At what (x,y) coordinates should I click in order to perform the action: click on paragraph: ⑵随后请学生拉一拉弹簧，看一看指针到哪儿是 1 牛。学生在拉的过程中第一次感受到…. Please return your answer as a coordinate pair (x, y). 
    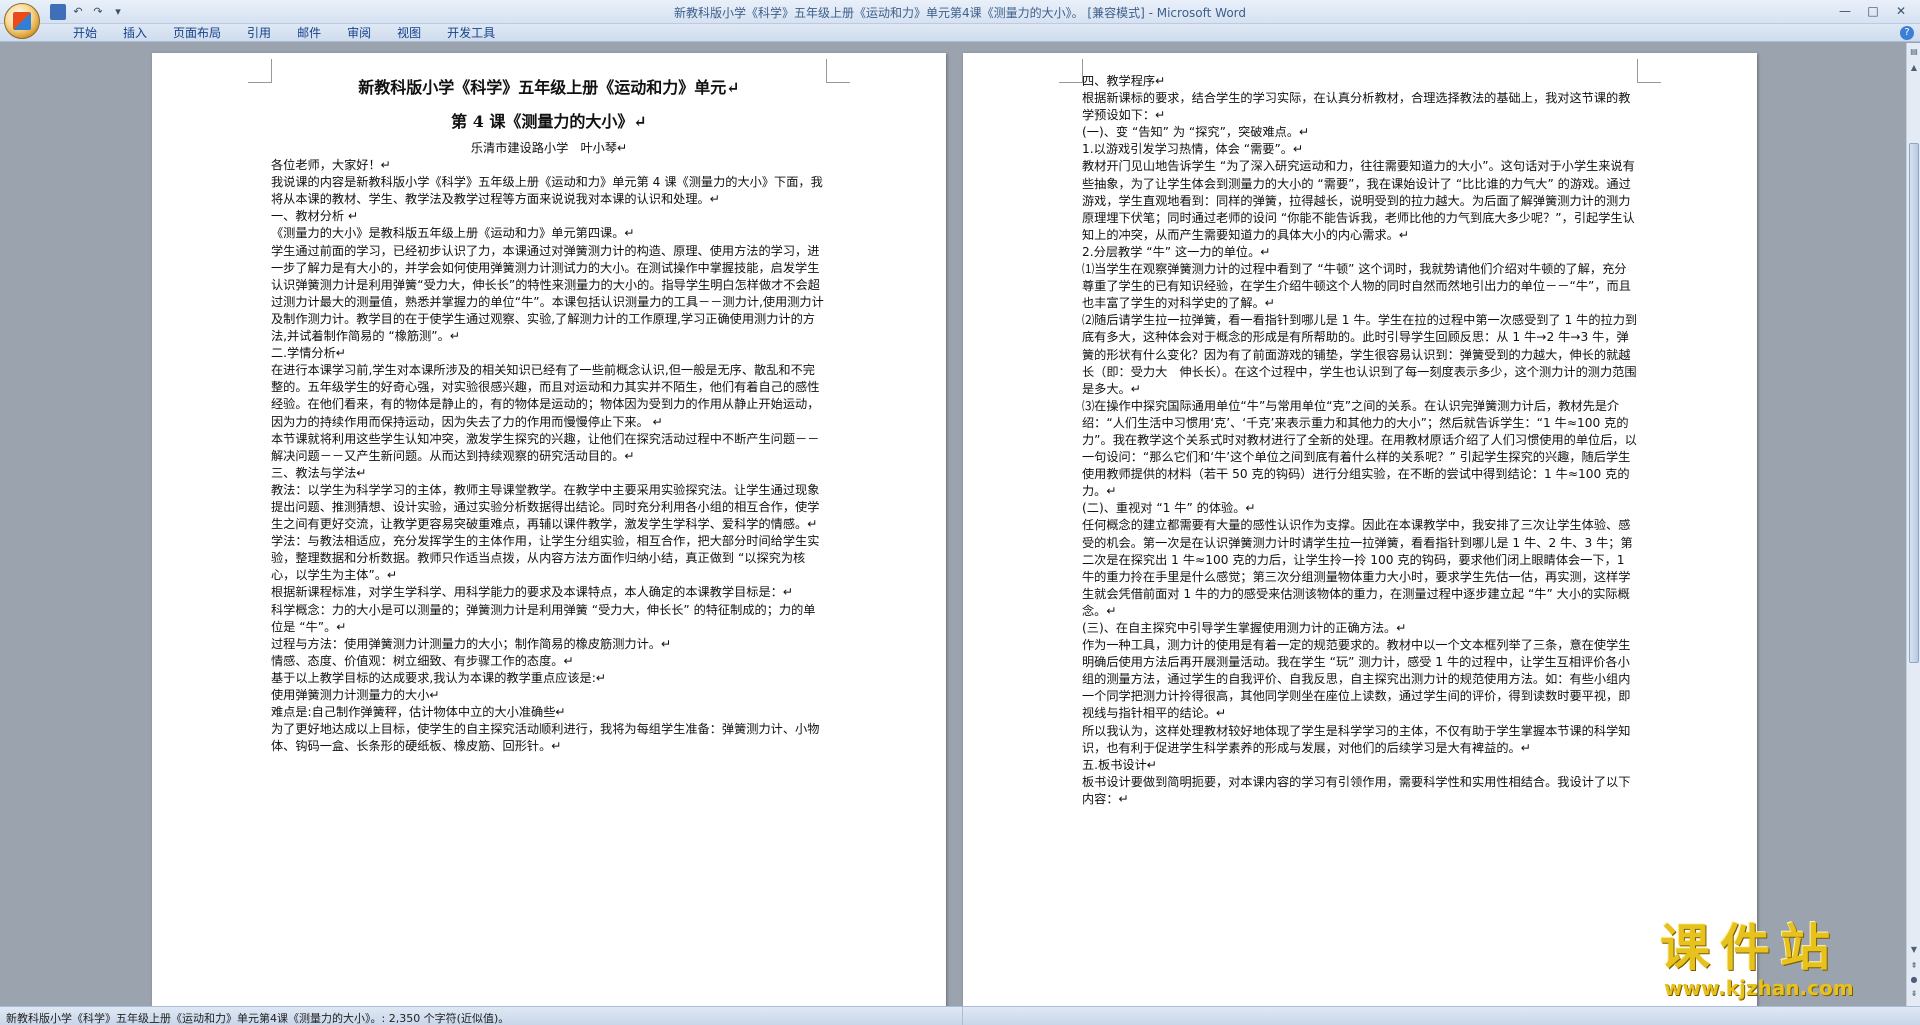
    Looking at the image, I should click on (1360, 354).